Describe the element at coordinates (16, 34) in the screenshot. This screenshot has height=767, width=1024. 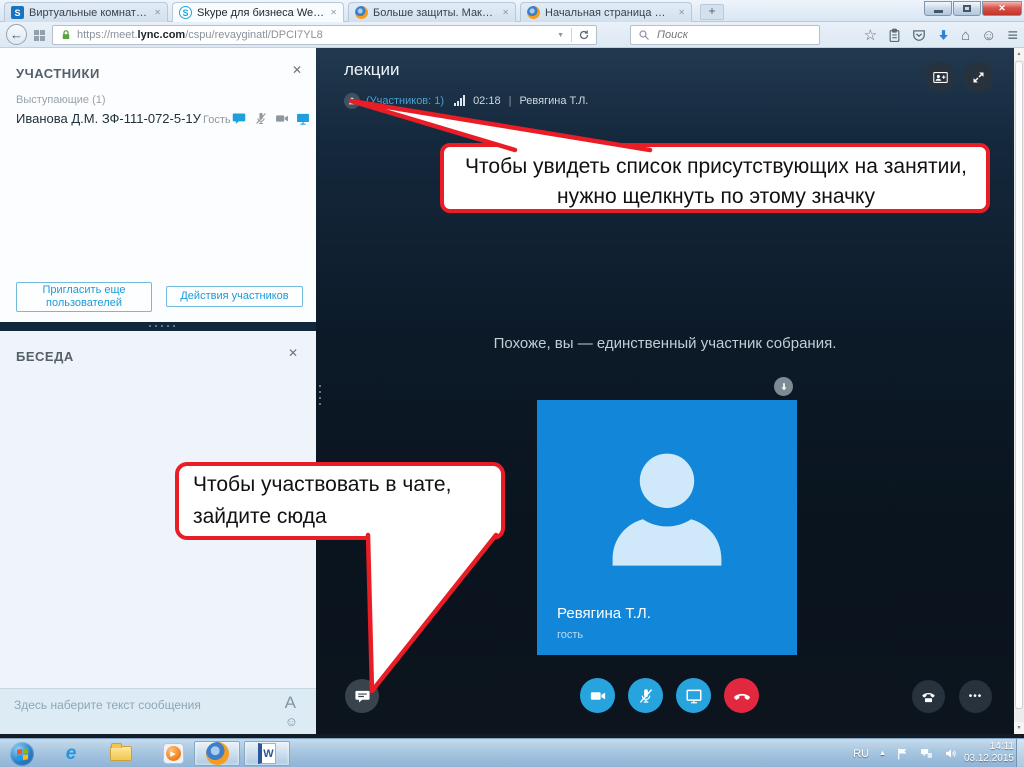
I see `back-button: ←` at that location.